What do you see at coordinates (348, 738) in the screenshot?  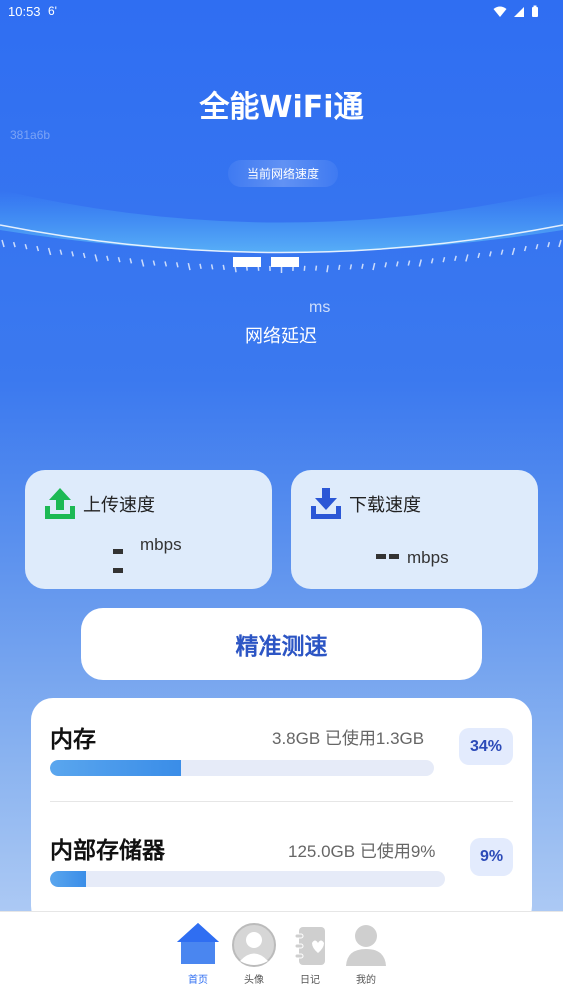 I see `memory-stat: 3.8GB 已使用1.3GB` at bounding box center [348, 738].